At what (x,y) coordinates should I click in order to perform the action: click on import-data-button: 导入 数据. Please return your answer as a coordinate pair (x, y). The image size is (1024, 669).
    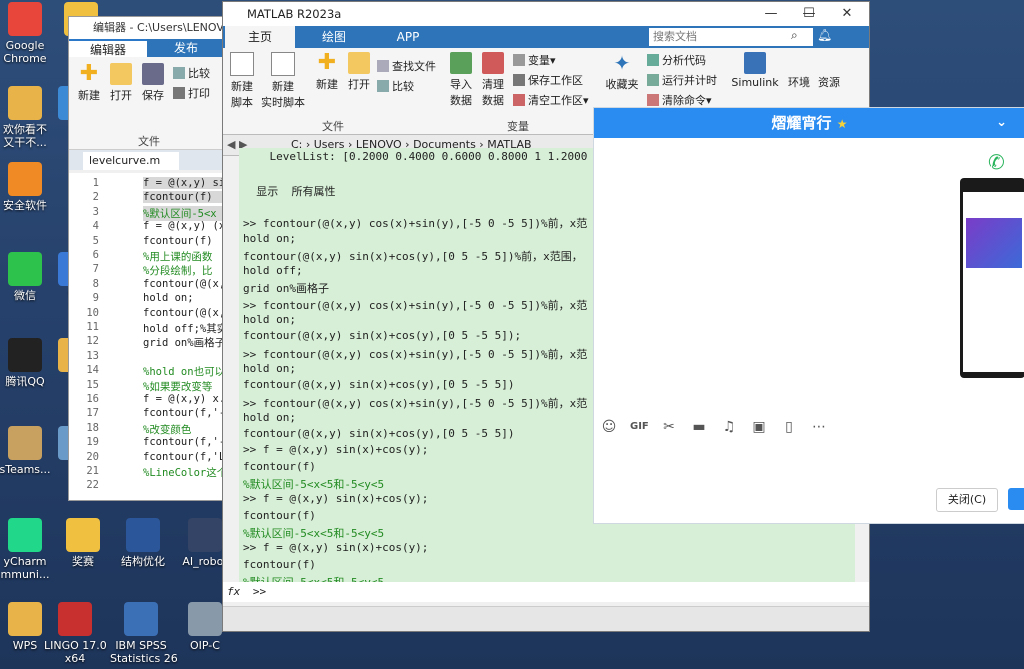
    Looking at the image, I should click on (461, 80).